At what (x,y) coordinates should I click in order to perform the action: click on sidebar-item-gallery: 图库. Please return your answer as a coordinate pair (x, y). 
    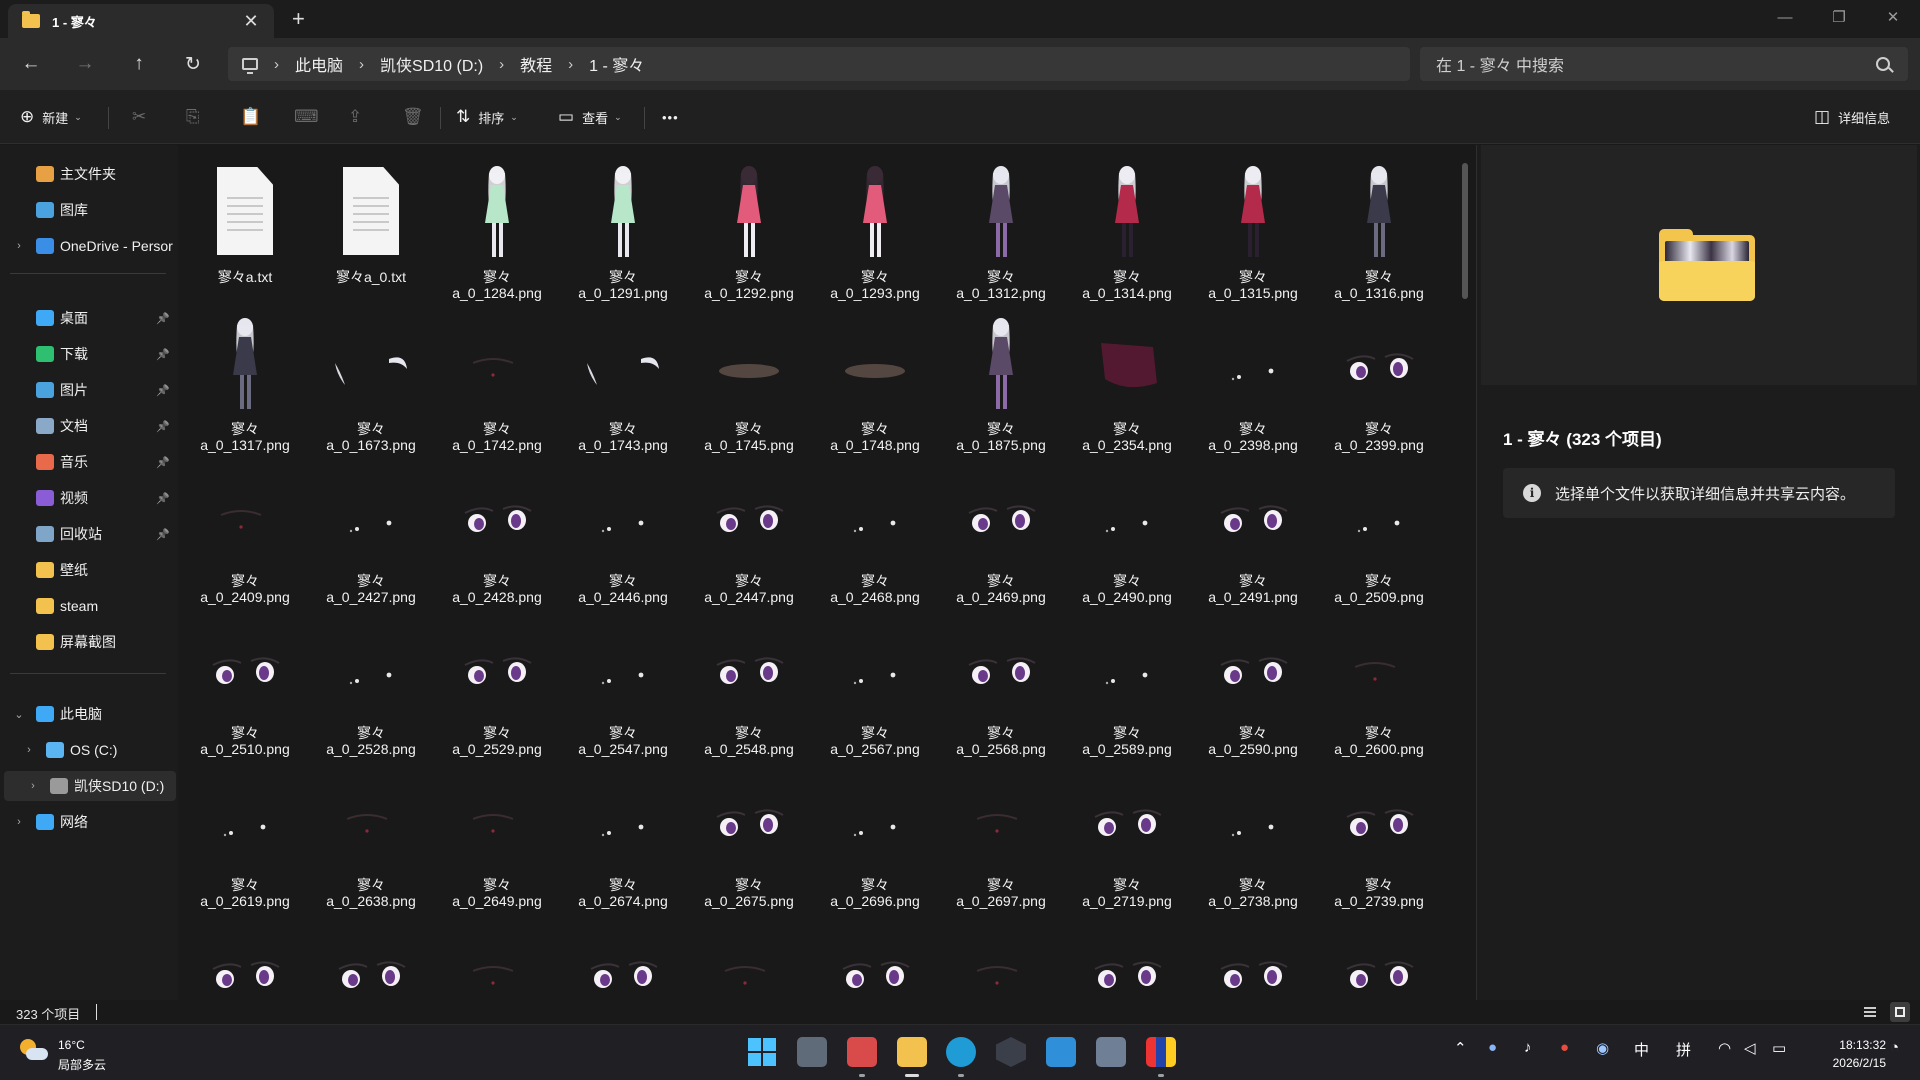
    Looking at the image, I should click on (88, 210).